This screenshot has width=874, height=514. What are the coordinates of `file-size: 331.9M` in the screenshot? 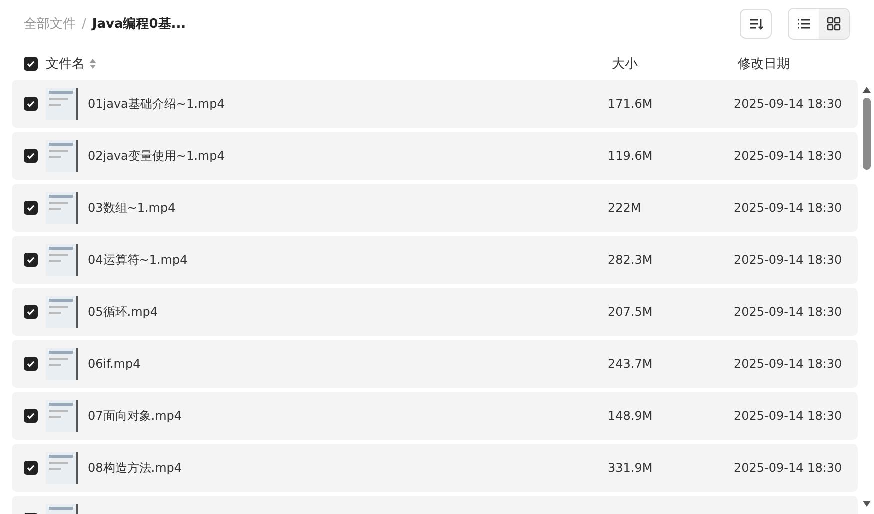 It's located at (631, 468).